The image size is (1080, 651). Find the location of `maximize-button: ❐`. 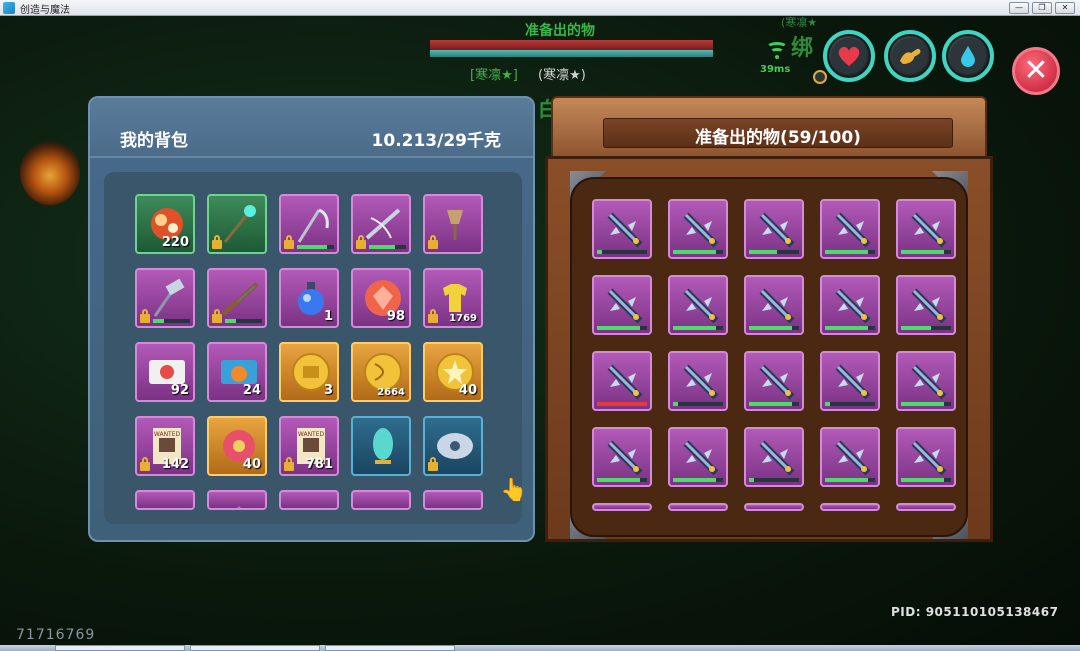

maximize-button: ❐ is located at coordinates (1042, 8).